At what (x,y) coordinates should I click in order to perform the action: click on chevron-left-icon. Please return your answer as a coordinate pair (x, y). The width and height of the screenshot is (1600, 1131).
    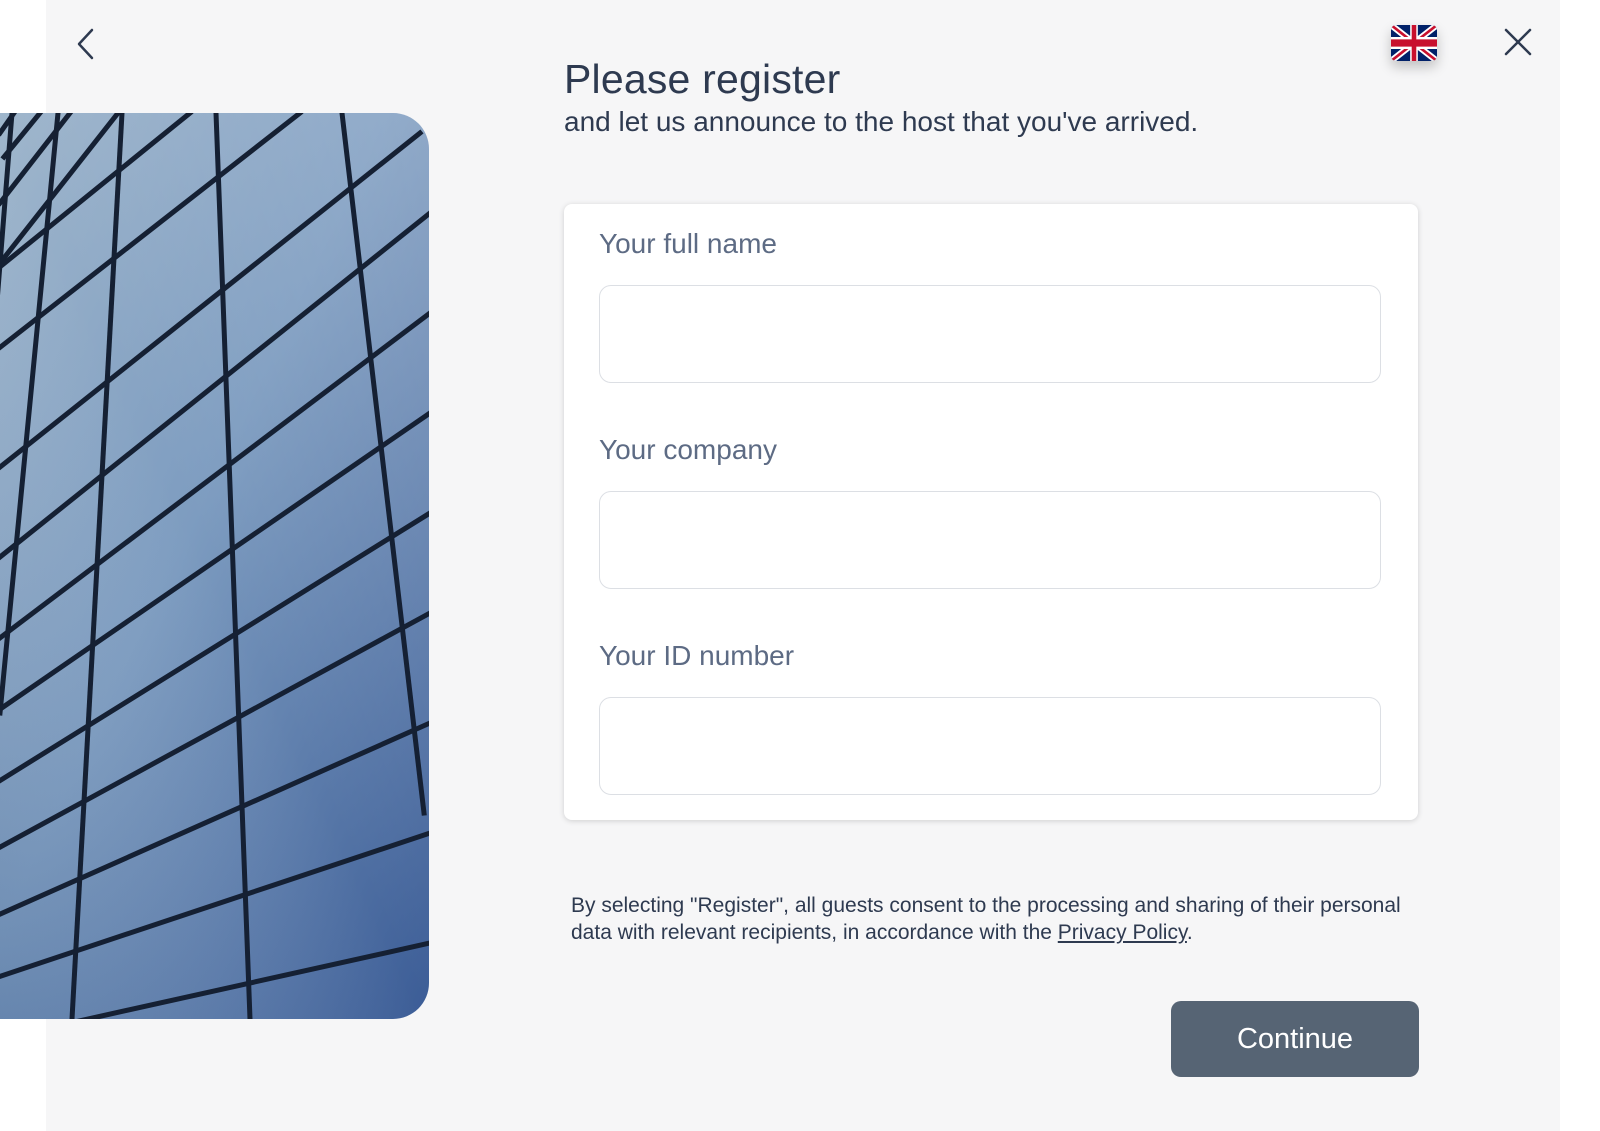
    Looking at the image, I should click on (85, 44).